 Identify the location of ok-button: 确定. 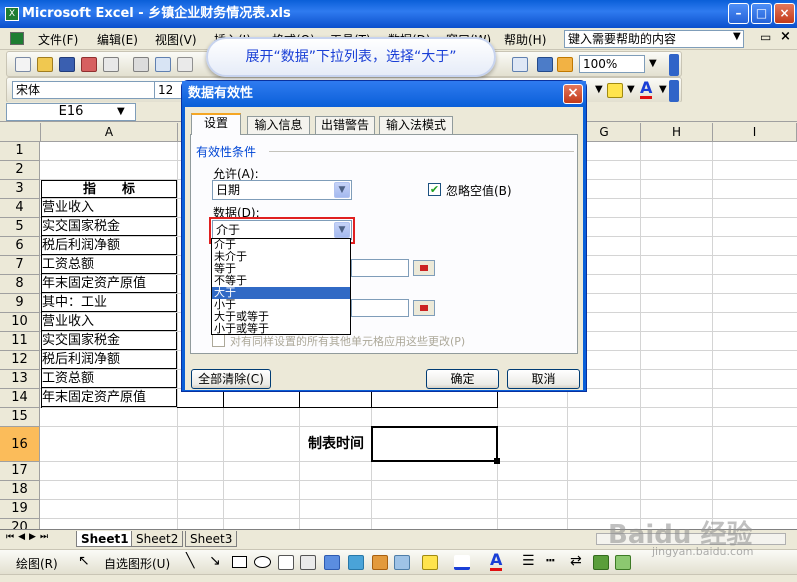
(462, 379).